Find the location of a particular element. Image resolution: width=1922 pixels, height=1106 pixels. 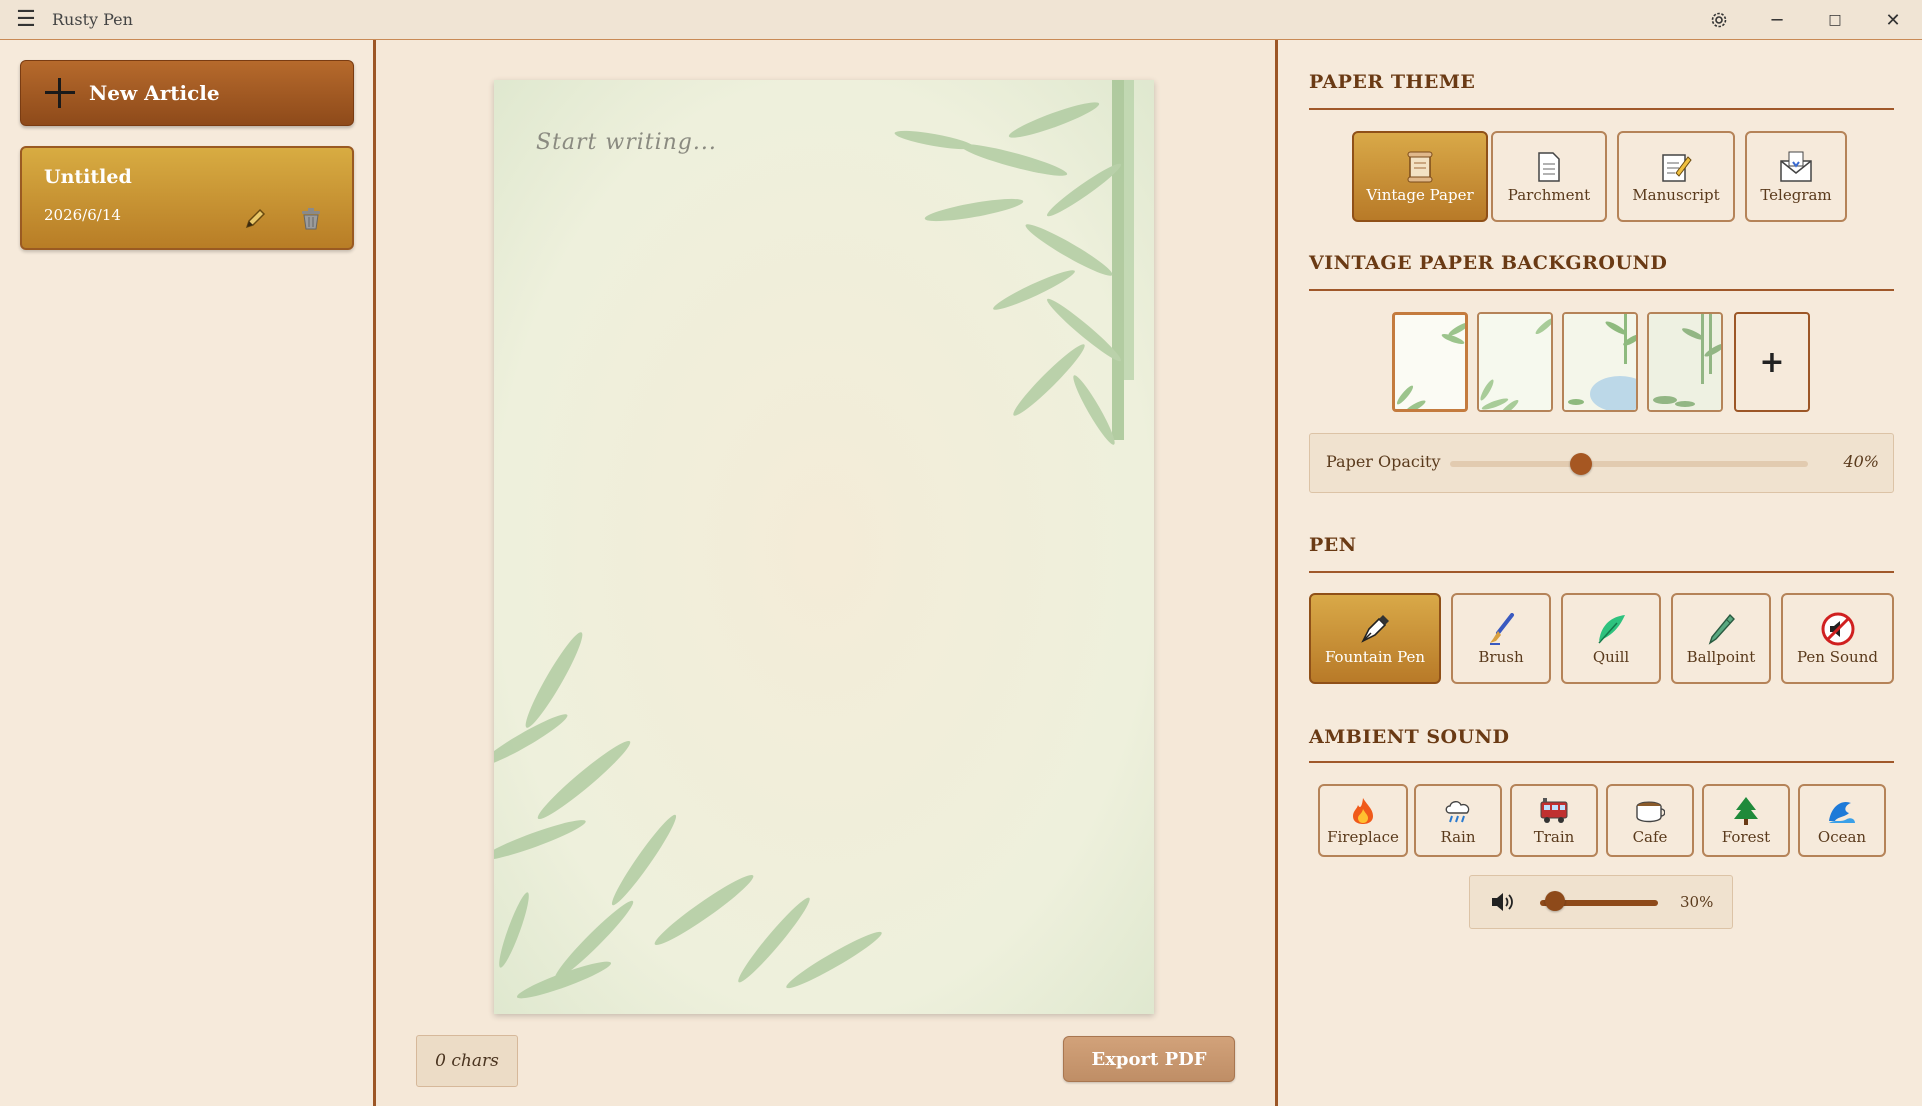

theme-parchment: Parchment is located at coordinates (1549, 176).